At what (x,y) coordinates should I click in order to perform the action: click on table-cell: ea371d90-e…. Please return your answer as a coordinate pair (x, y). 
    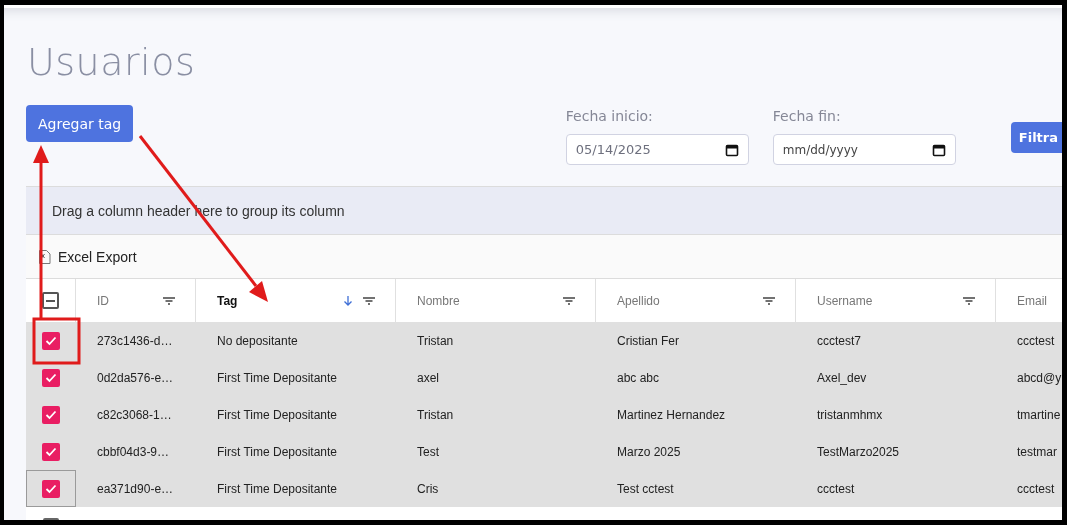
    Looking at the image, I should click on (135, 488).